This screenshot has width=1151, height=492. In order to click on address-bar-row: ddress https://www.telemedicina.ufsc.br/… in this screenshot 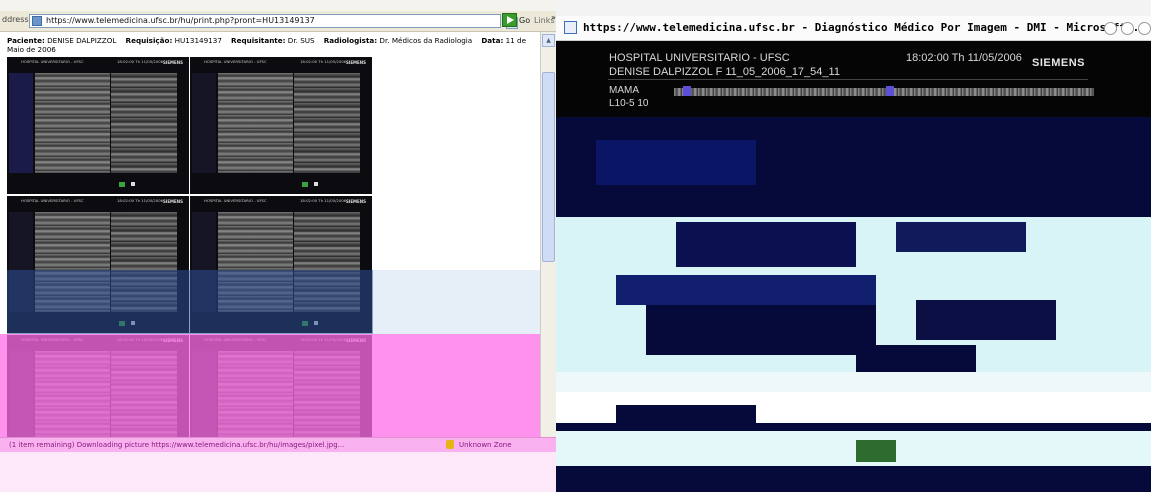, I will do `click(278, 21)`.